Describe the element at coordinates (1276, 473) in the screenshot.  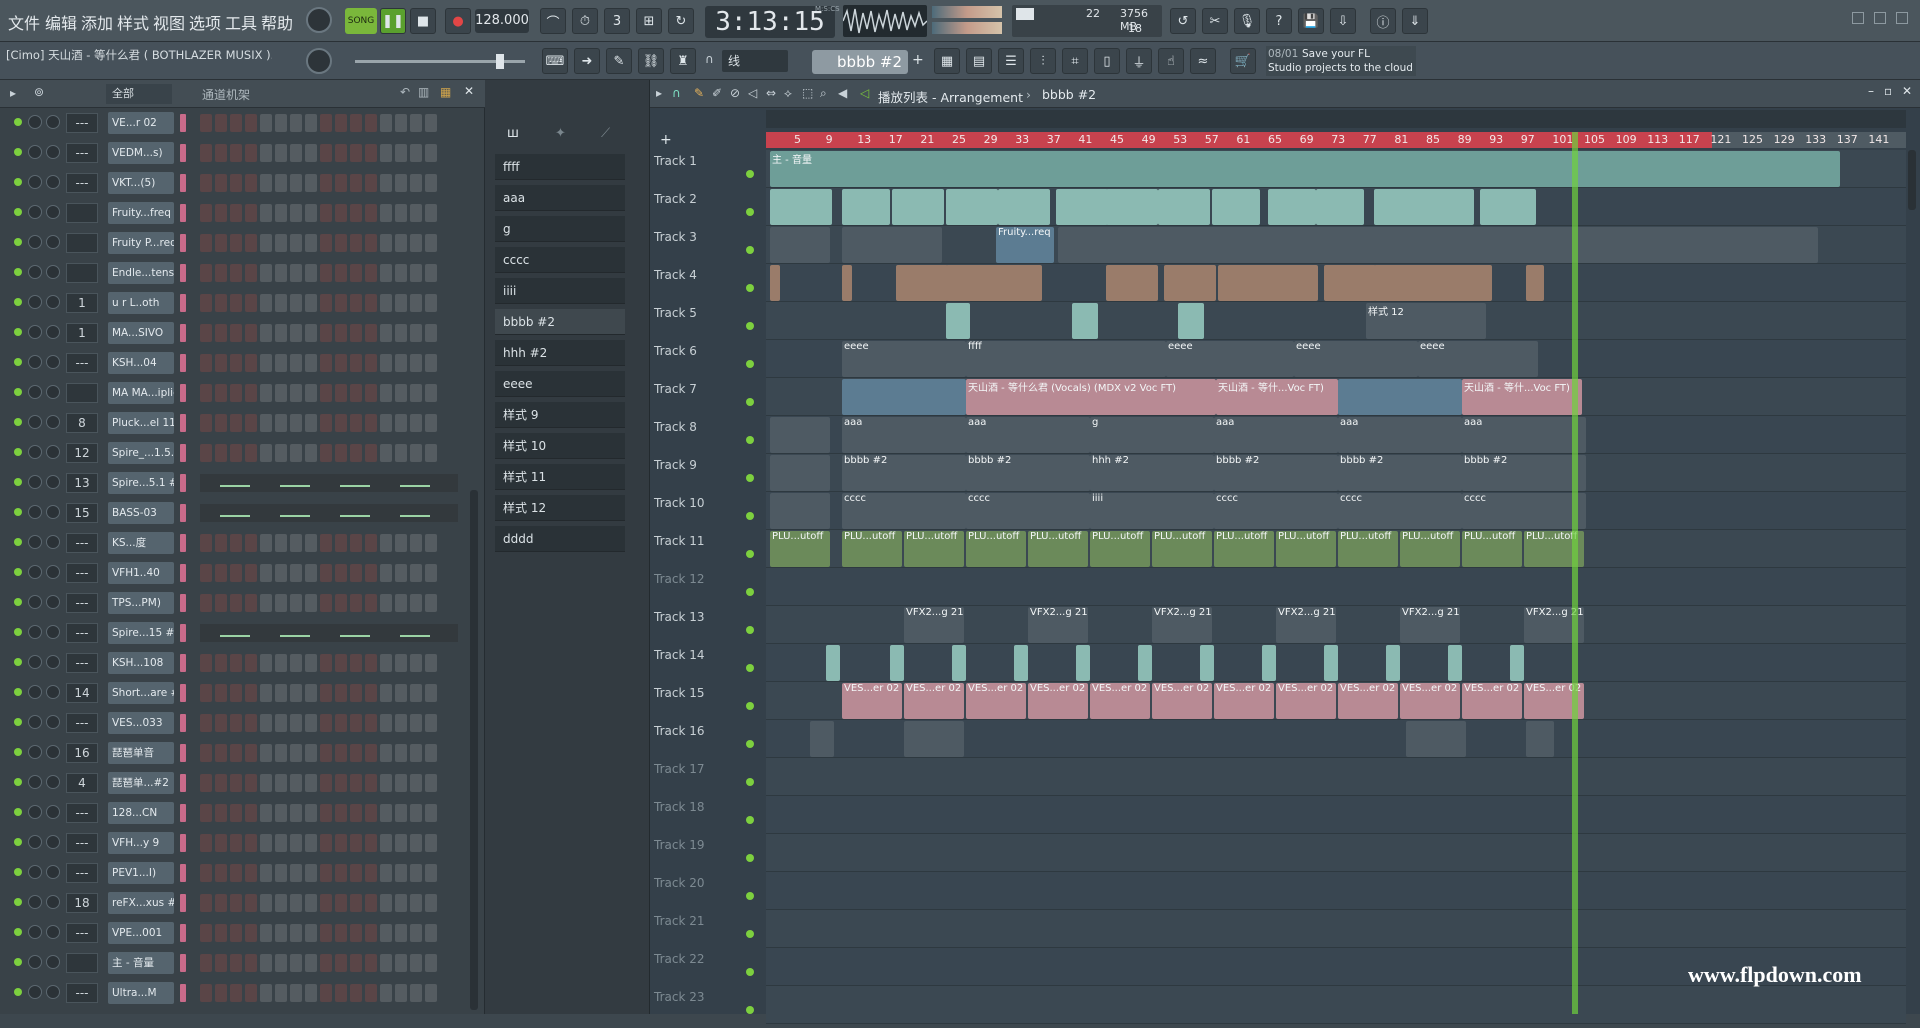
I see `playlist-clip: bbbb #2` at that location.